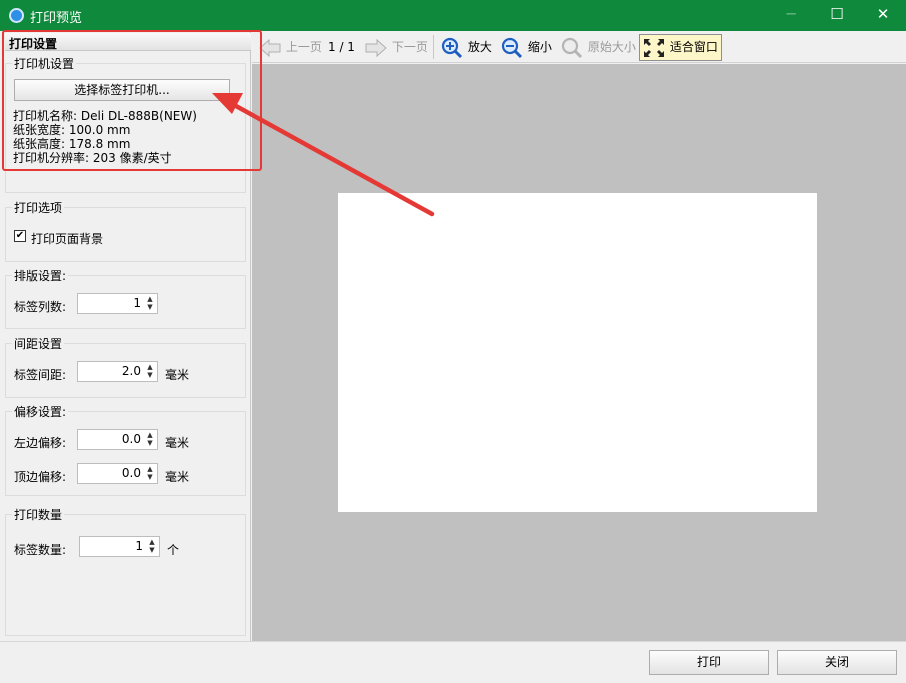 The width and height of the screenshot is (906, 683). What do you see at coordinates (512, 47) in the screenshot?
I see `zoom-out-icon` at bounding box center [512, 47].